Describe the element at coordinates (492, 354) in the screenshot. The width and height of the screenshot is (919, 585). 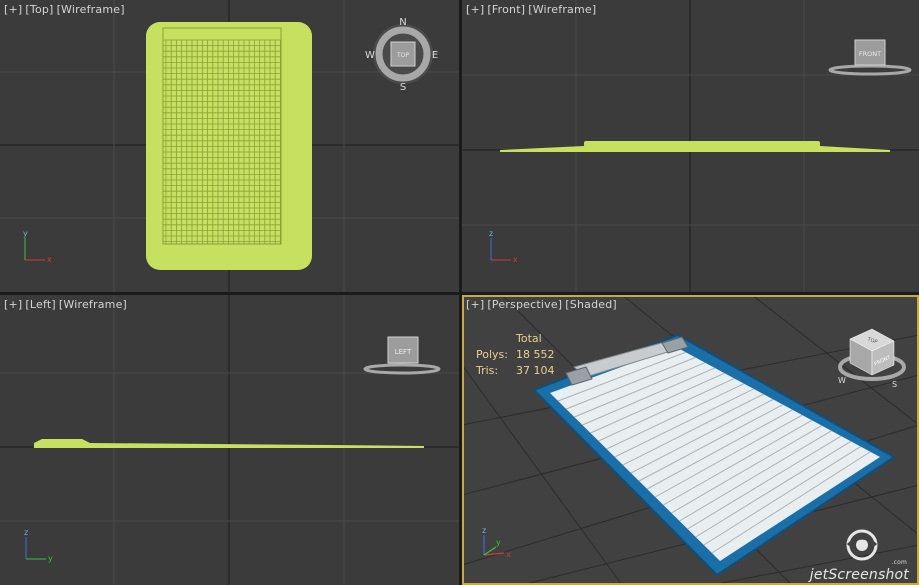
I see `polys-label: Polys:` at that location.